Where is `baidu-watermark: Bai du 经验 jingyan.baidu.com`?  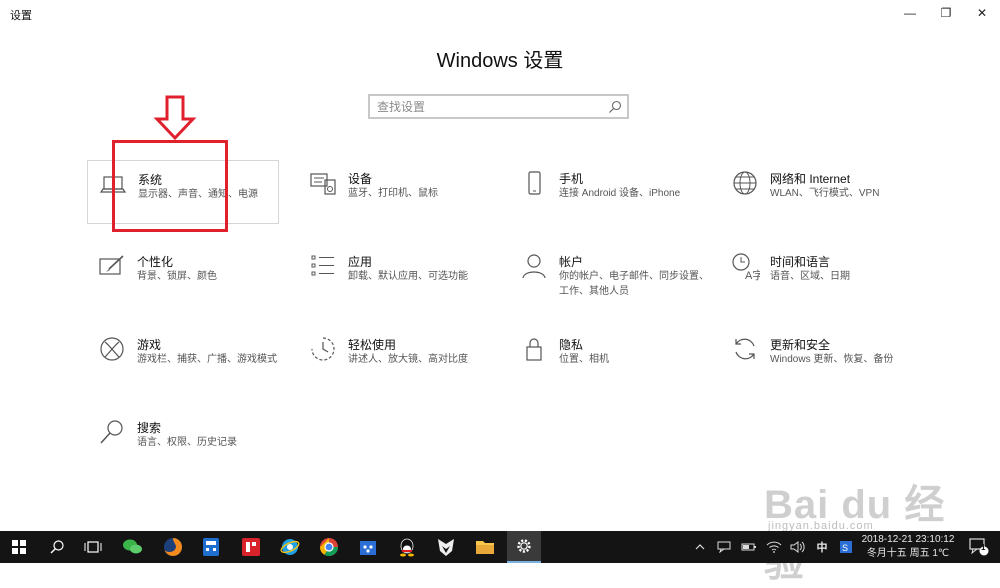
baidu-watermark: Bai du 经验 jingyan.baidu.com is located at coordinates (874, 518).